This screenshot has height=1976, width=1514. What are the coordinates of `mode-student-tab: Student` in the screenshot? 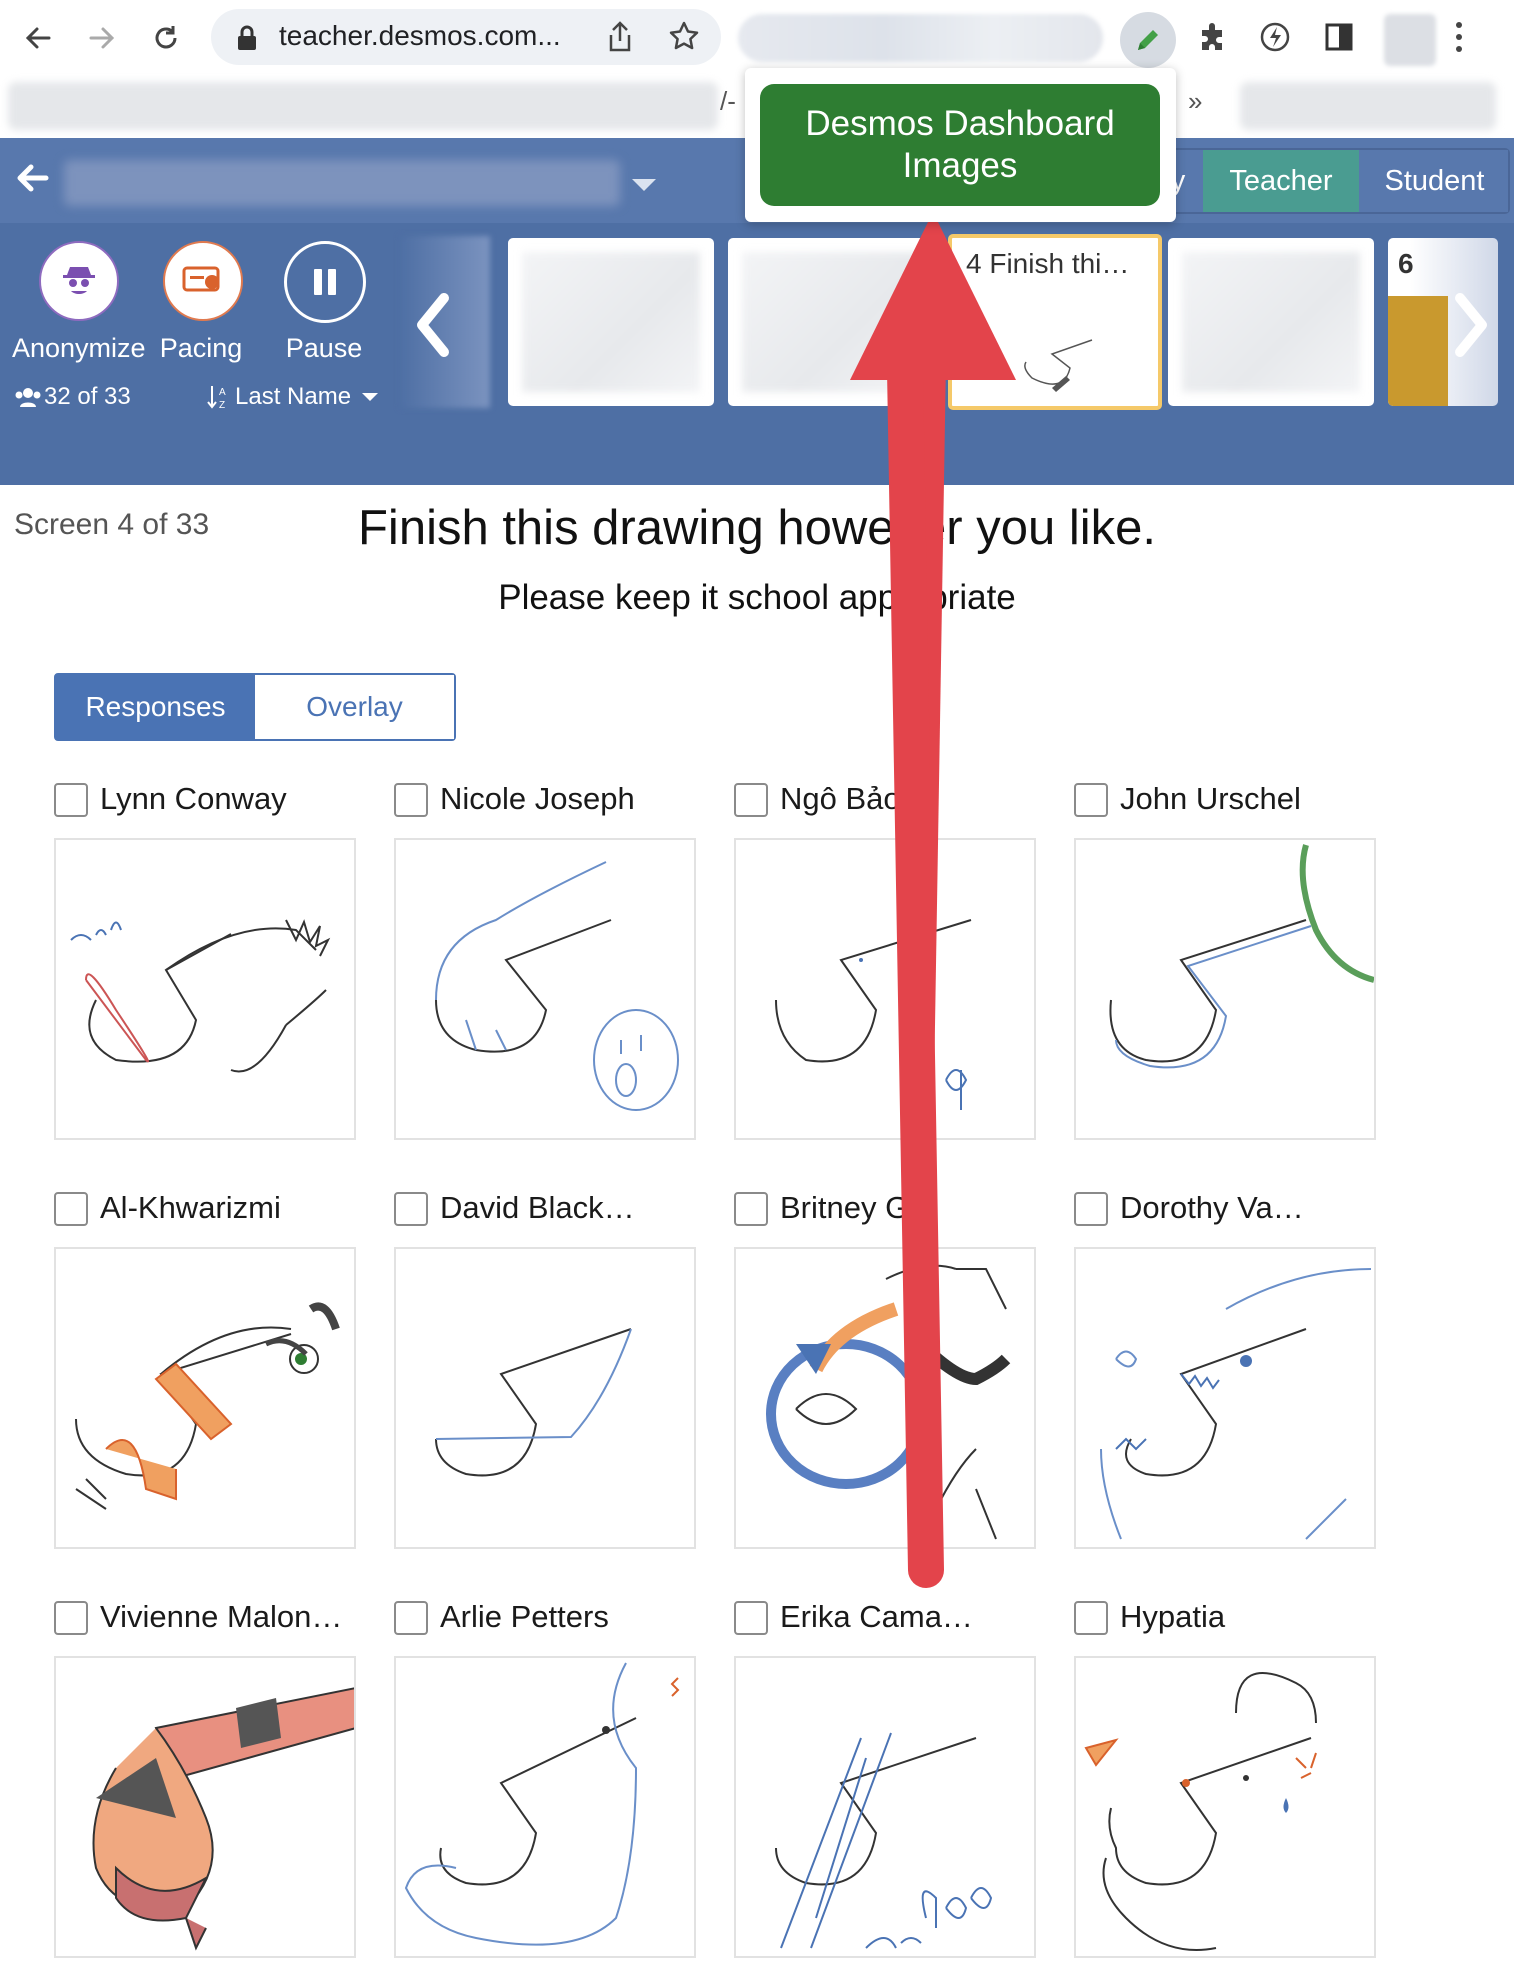 It's located at (1434, 181).